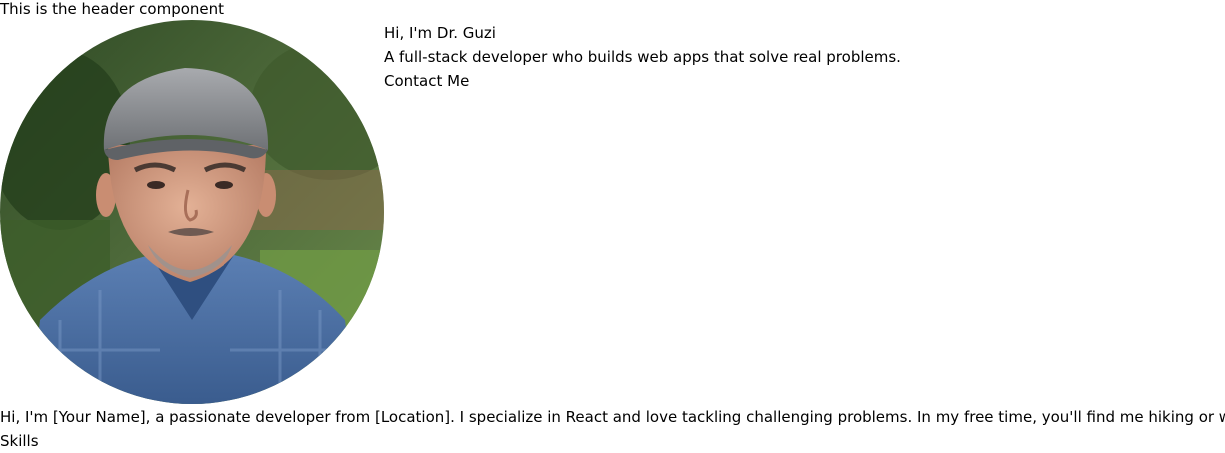 The image size is (1225, 453). What do you see at coordinates (642, 81) in the screenshot?
I see `contact-me-link: Contact Me` at bounding box center [642, 81].